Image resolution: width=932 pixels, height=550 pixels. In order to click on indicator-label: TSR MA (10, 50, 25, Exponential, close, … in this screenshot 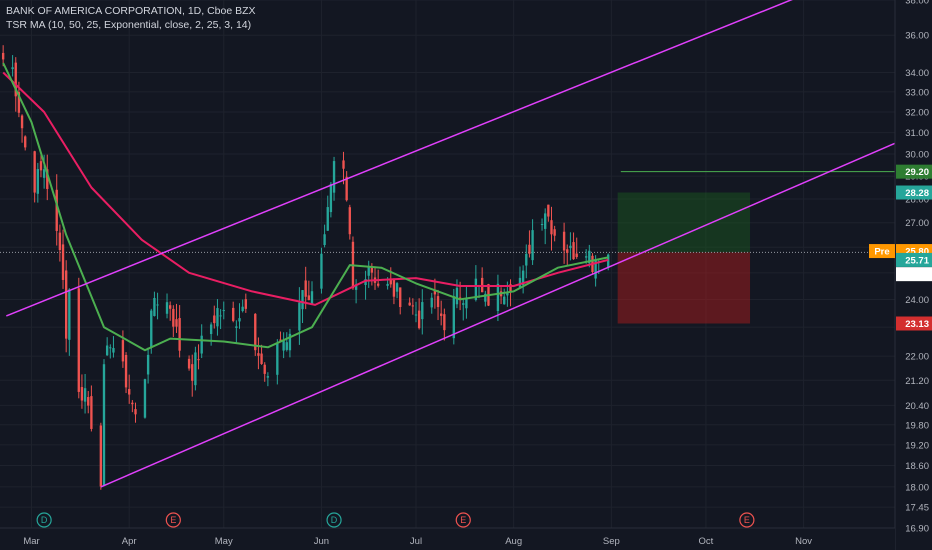, I will do `click(131, 25)`.